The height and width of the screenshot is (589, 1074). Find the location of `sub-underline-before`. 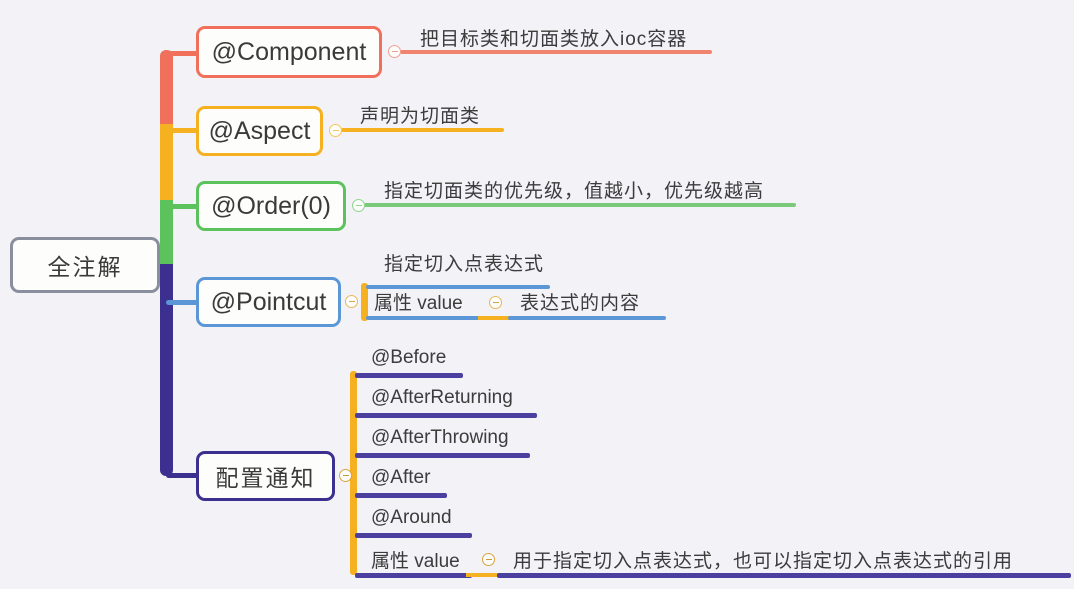

sub-underline-before is located at coordinates (409, 375).